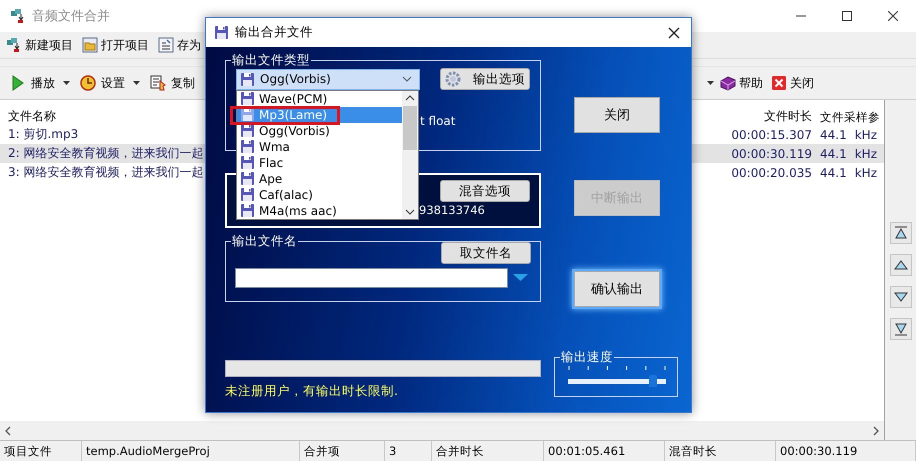  Describe the element at coordinates (876, 430) in the screenshot. I see `scroll-right-icon` at that location.